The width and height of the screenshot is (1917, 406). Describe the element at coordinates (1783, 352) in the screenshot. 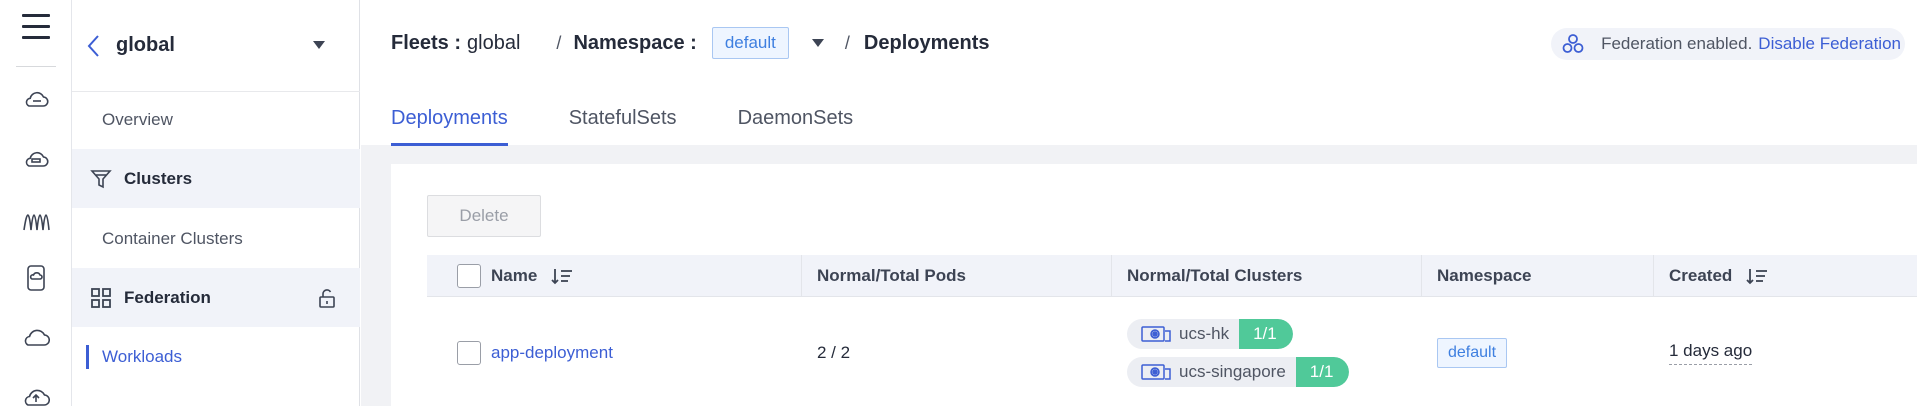

I see `cell-created: 1 days ago` at that location.